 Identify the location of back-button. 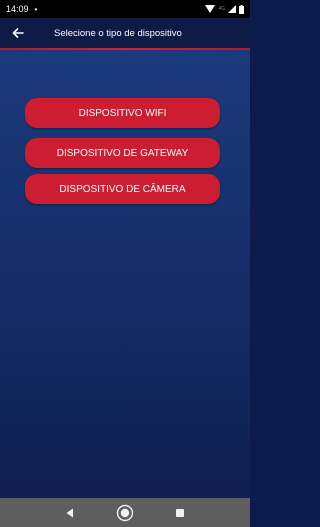
(18, 33).